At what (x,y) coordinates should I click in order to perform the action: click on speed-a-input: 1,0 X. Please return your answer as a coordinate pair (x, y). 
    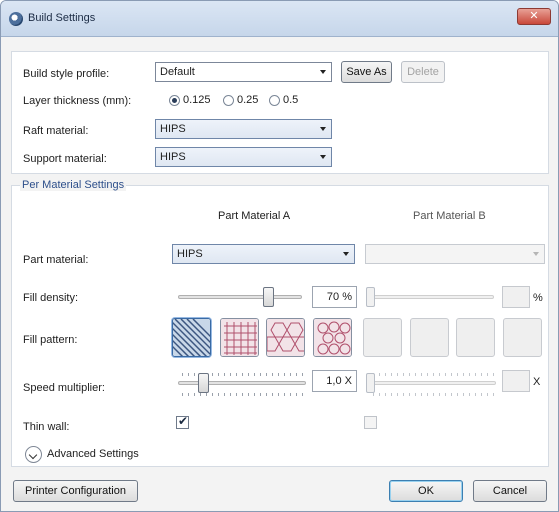
    Looking at the image, I should click on (334, 381).